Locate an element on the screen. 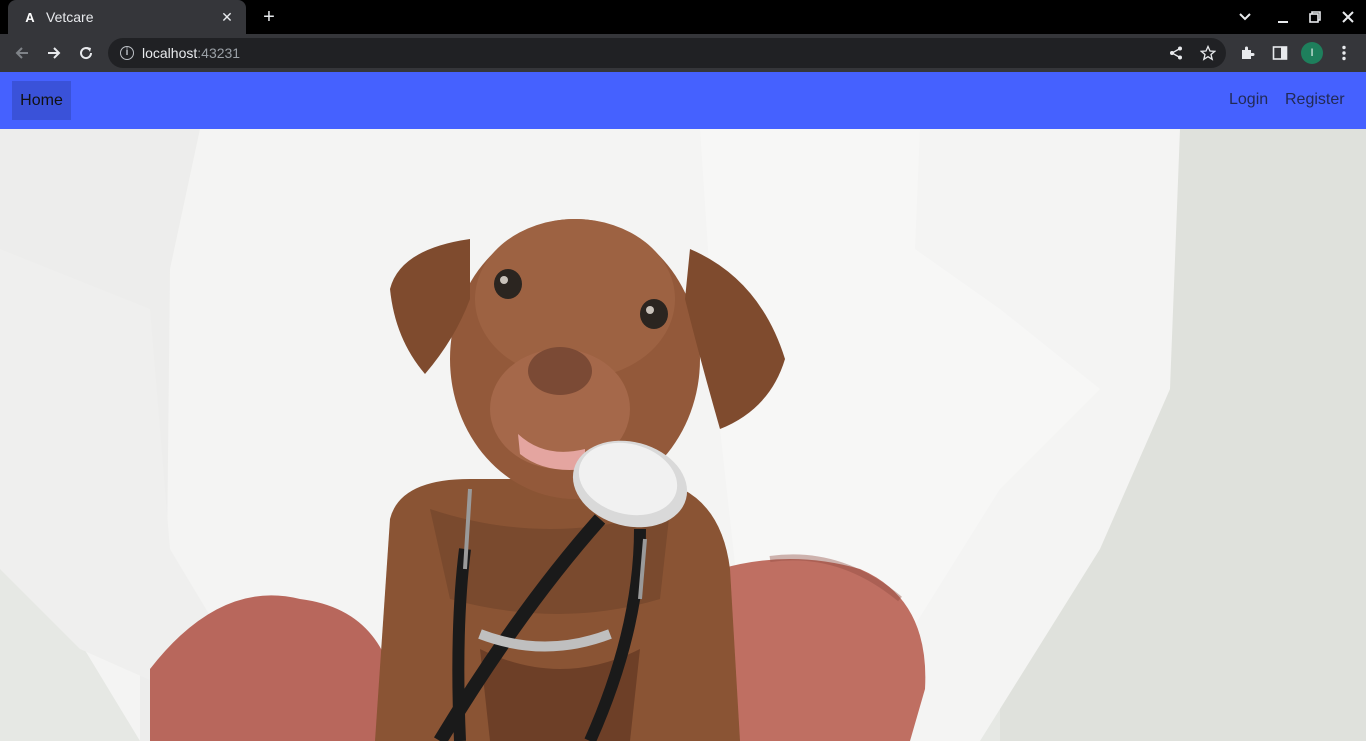 This screenshot has width=1366, height=741. tab-strip: A Vetcare ✕ + is located at coordinates (683, 17).